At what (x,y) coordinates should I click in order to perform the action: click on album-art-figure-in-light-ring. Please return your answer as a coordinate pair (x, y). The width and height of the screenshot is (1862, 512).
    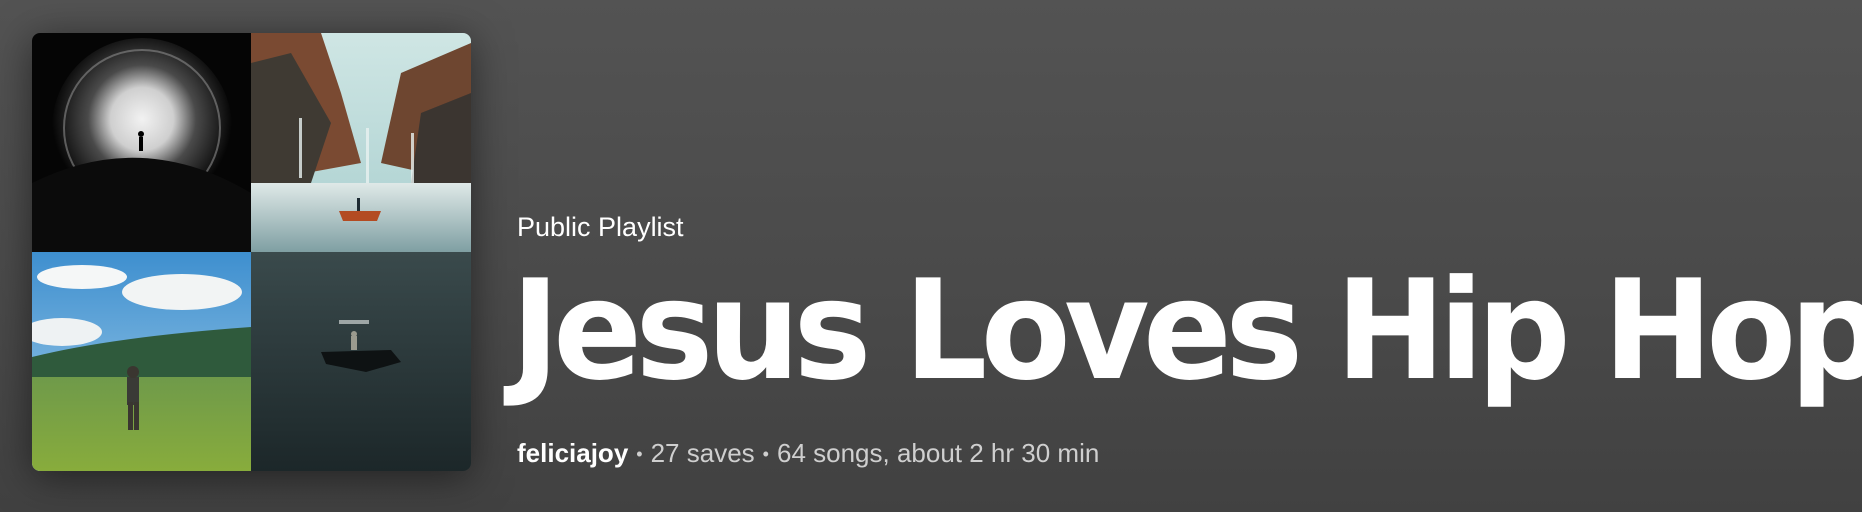
    Looking at the image, I should click on (141, 142).